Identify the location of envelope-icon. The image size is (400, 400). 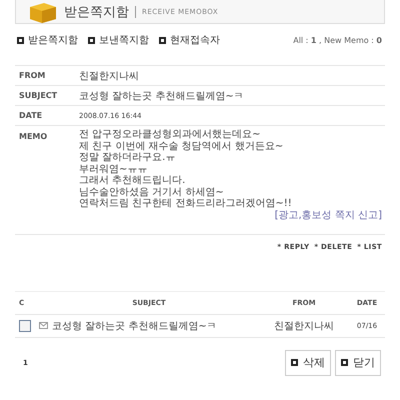
(43, 325).